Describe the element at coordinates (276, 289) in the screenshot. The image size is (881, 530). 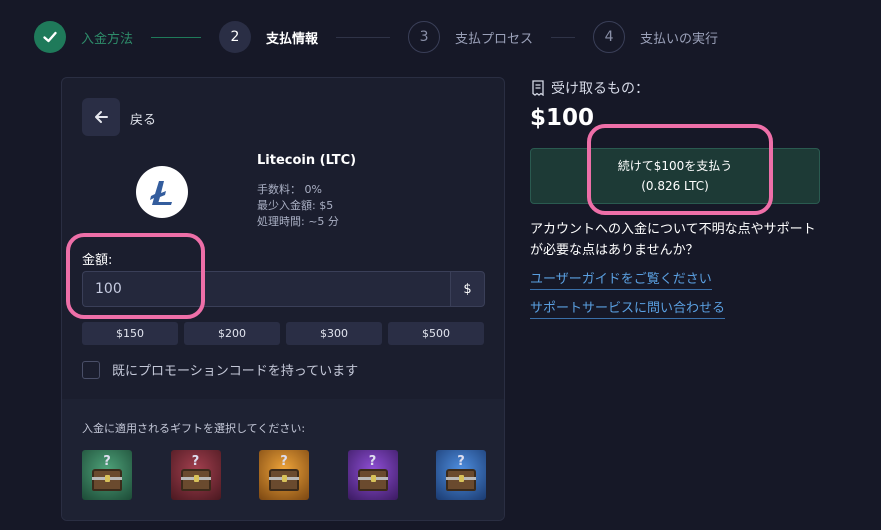
I see `amount-input: 100` at that location.